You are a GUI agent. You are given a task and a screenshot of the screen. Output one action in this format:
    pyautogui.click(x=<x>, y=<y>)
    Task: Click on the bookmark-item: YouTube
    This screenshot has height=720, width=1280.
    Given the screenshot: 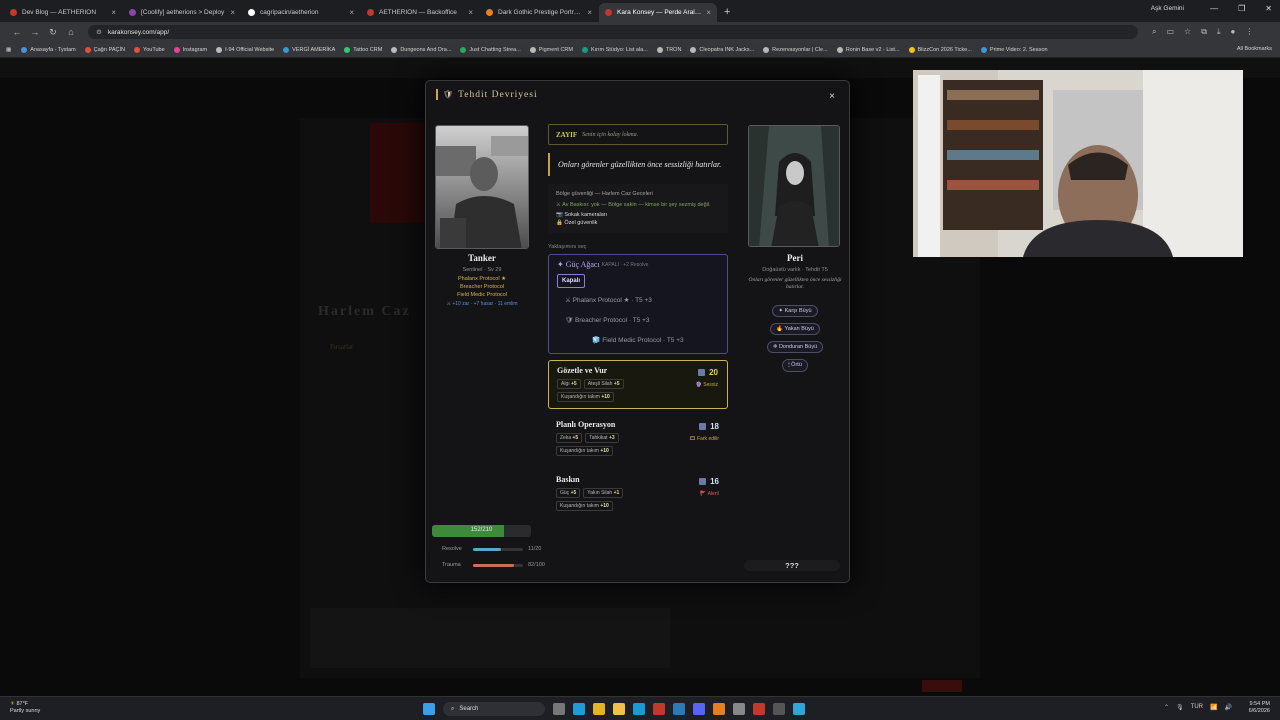 What is the action you would take?
    pyautogui.click(x=149, y=49)
    